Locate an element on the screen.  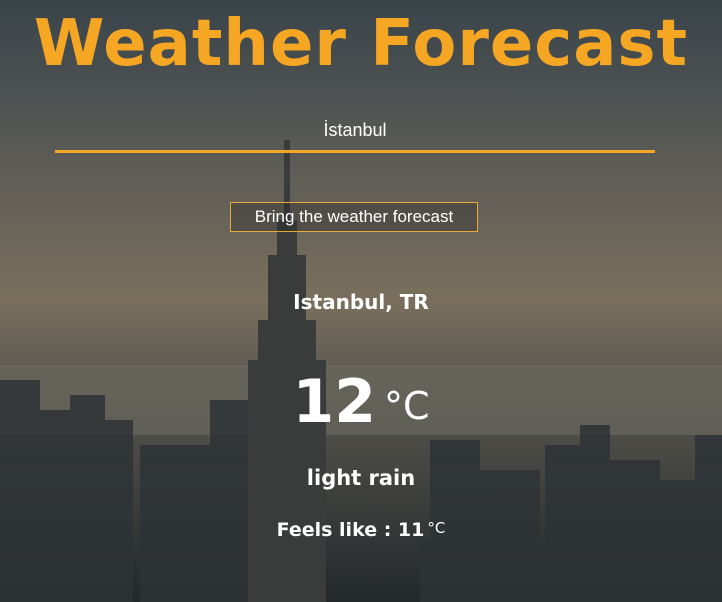
feels-like-row: Feels like : 11 °C is located at coordinates (361, 530).